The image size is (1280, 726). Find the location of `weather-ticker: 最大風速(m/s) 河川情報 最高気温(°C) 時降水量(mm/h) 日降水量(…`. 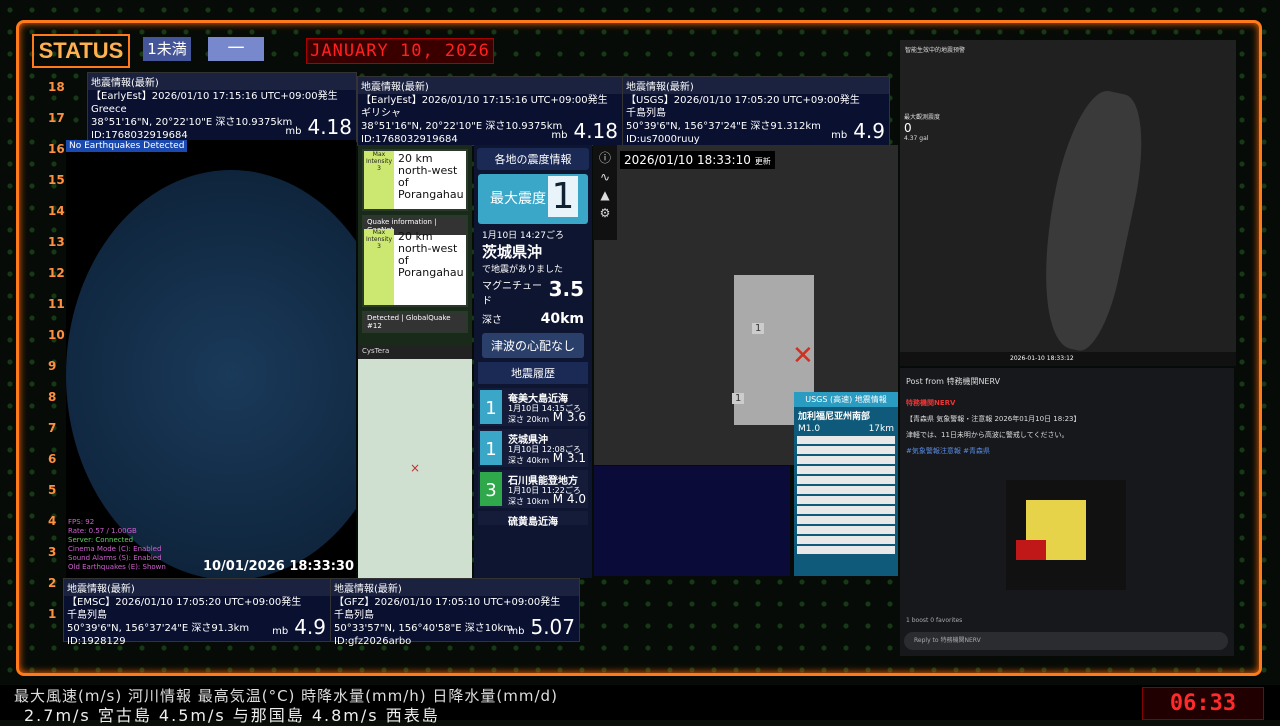

weather-ticker: 最大風速(m/s) 河川情報 最高気温(°C) 時降水量(mm/h) 日降水量(… is located at coordinates (640, 705).